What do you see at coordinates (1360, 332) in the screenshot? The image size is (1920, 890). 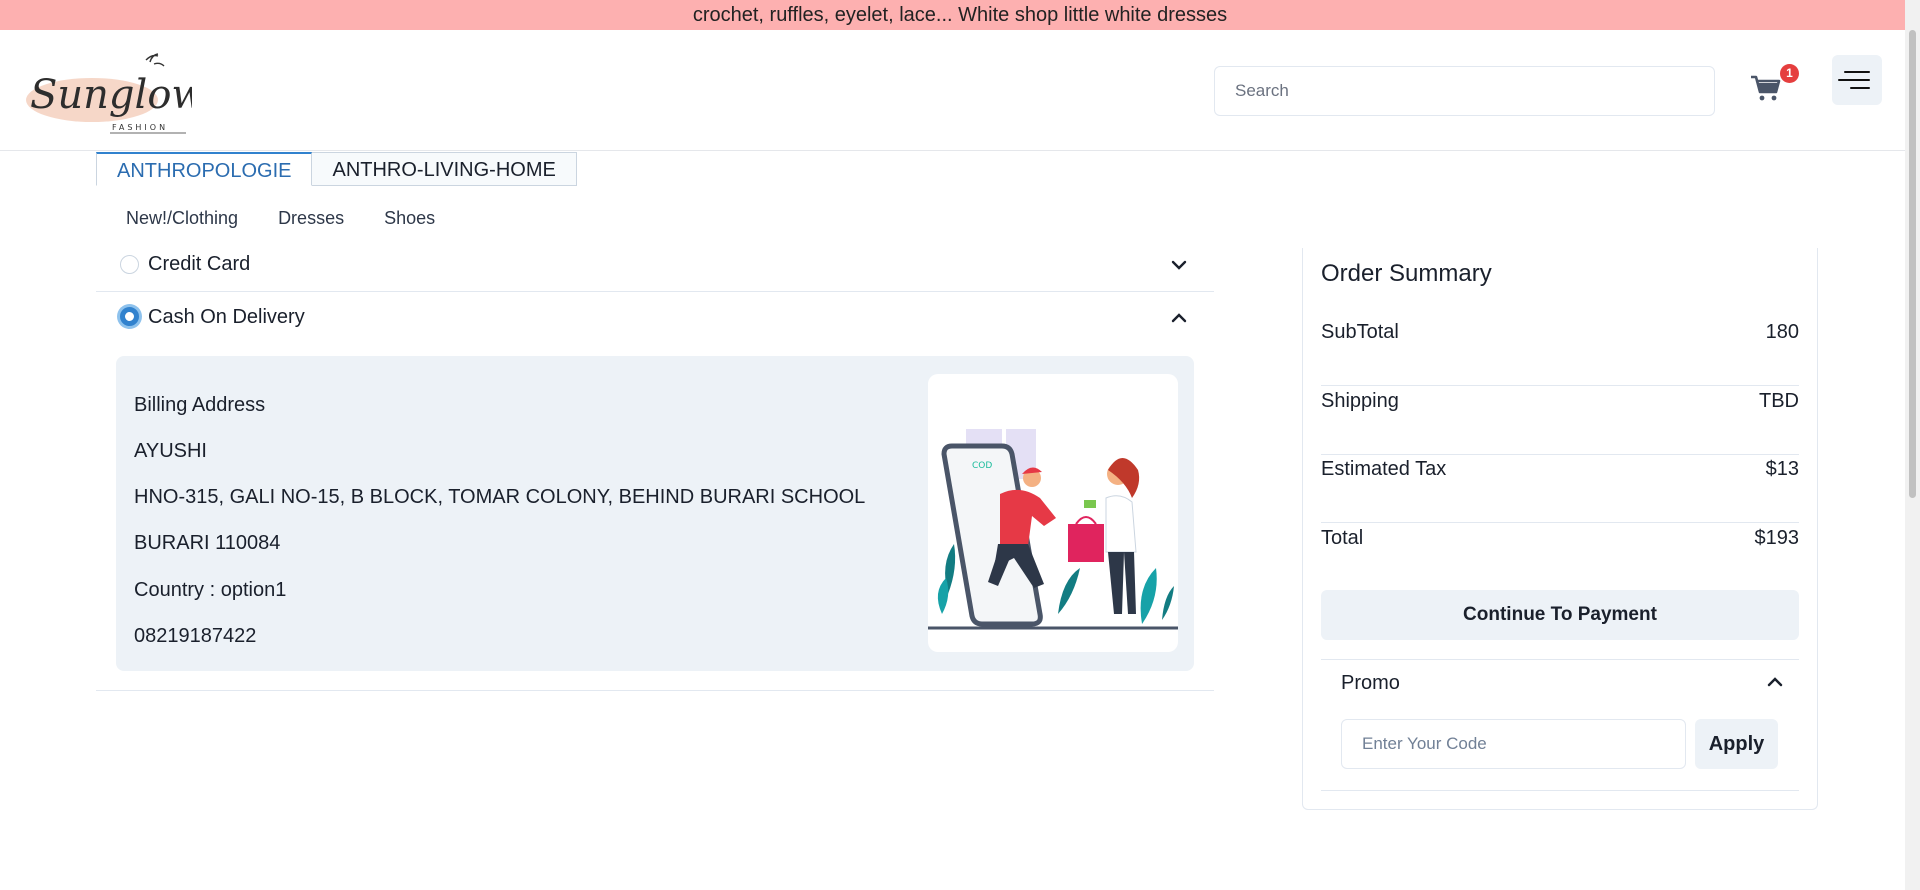 I see `summary-label: SubTotal` at bounding box center [1360, 332].